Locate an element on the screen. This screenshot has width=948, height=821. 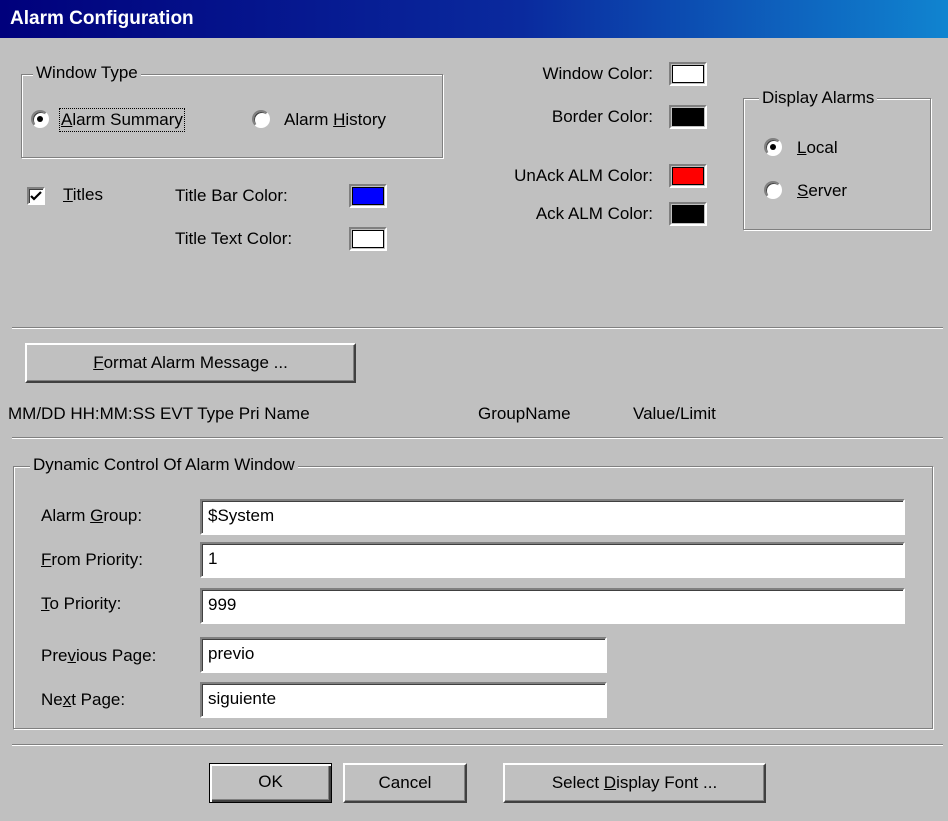
ack-alm-color-swatch is located at coordinates (688, 214).